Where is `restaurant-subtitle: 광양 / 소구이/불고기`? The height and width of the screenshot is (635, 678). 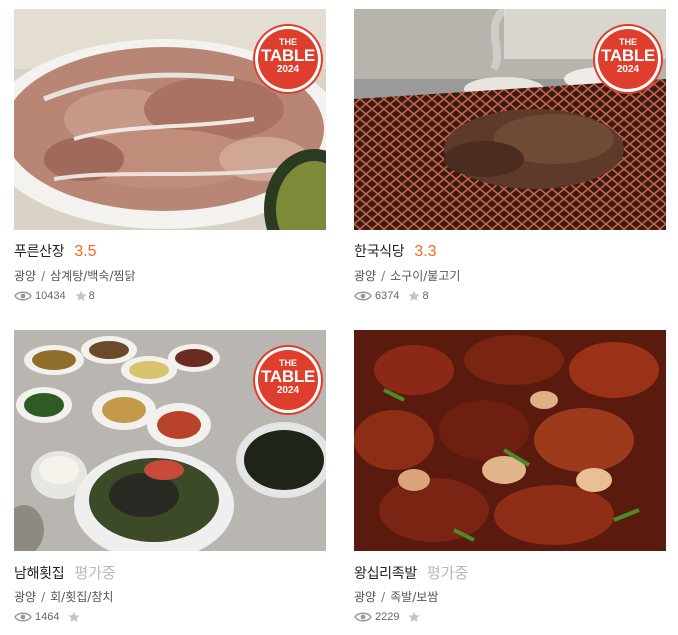
restaurant-subtitle: 광양 / 소구이/불고기 is located at coordinates (510, 275).